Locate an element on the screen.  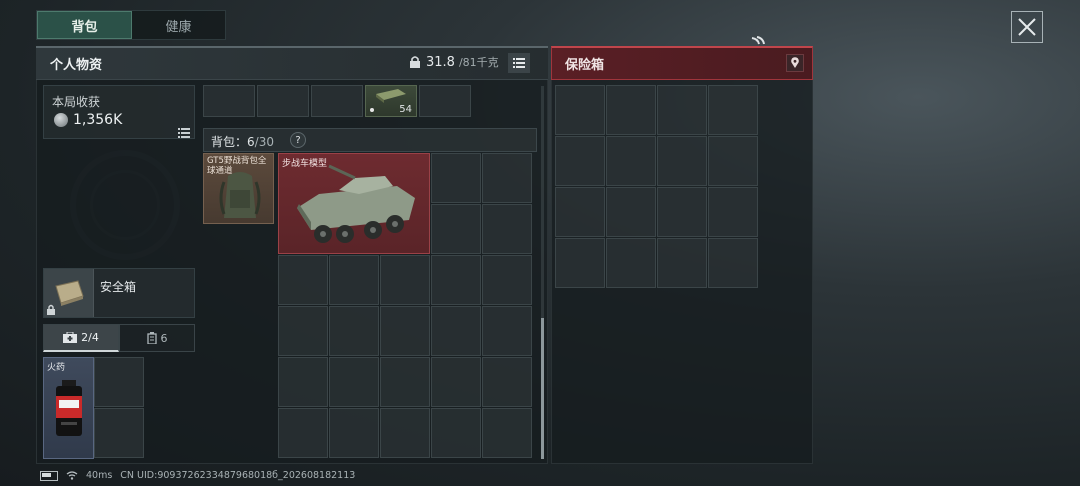
earnings-value: 1,356K is located at coordinates (88, 120).